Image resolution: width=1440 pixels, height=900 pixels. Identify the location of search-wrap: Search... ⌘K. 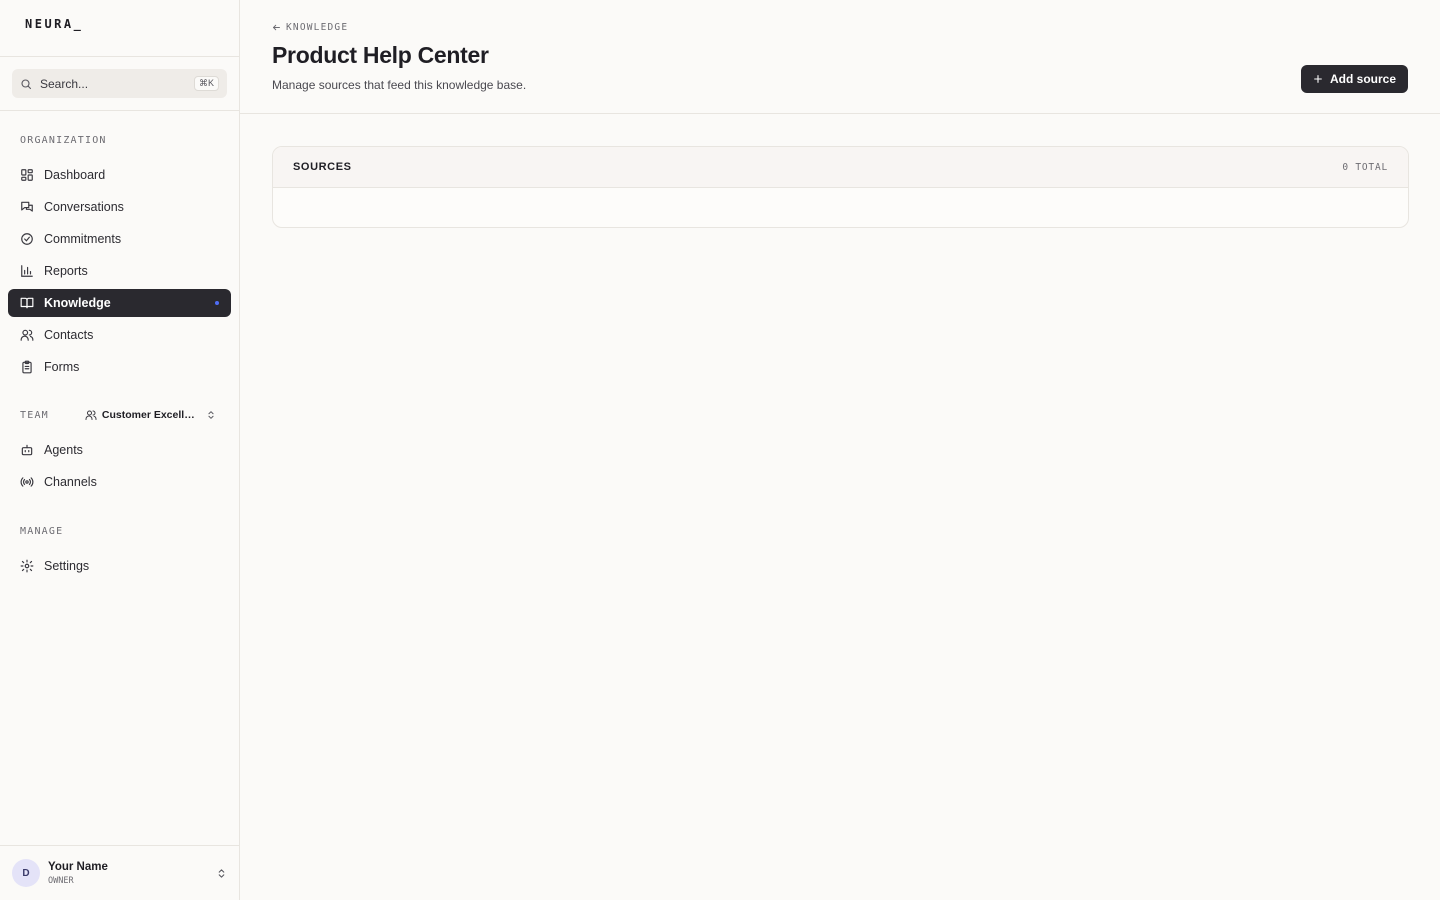
(119, 84).